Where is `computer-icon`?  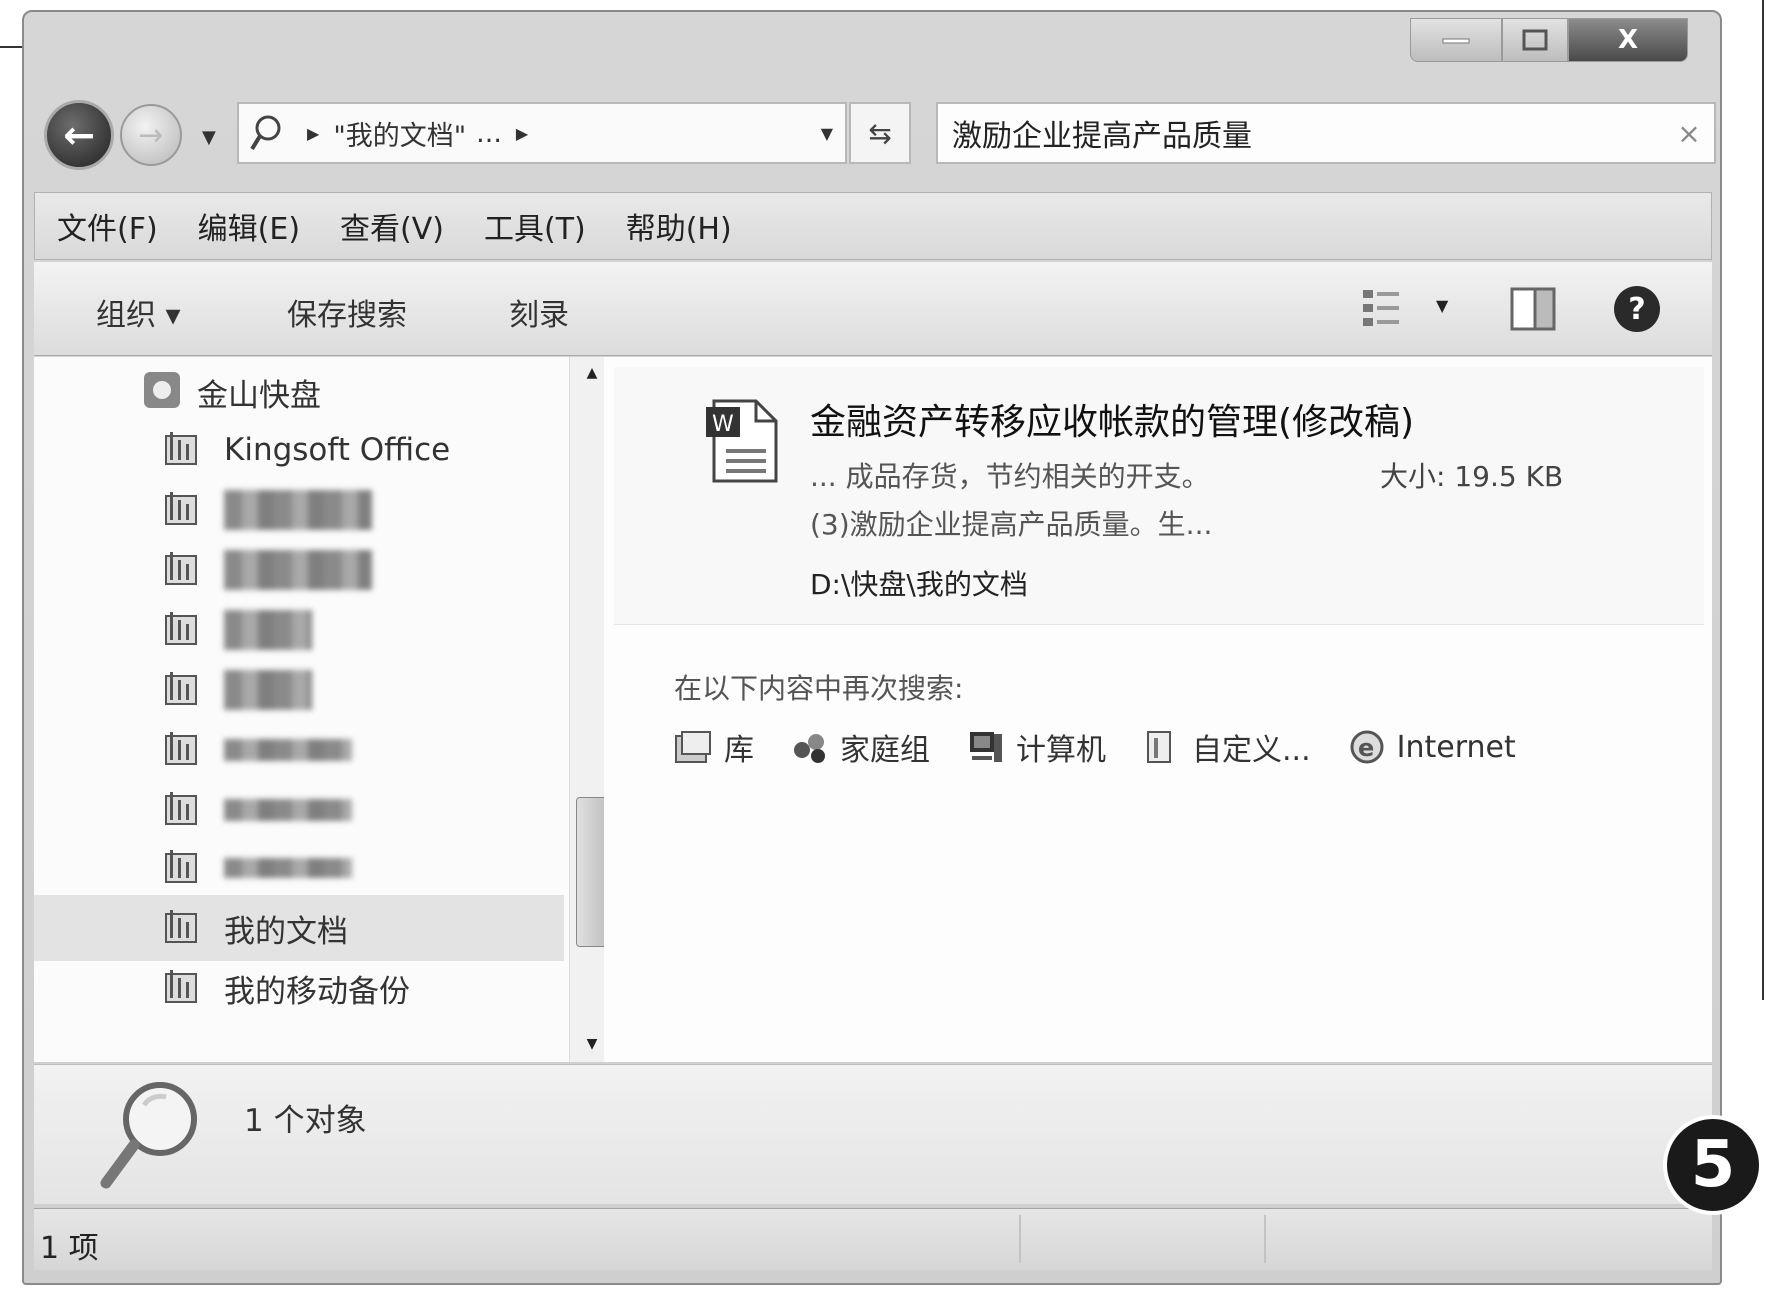 computer-icon is located at coordinates (986, 747).